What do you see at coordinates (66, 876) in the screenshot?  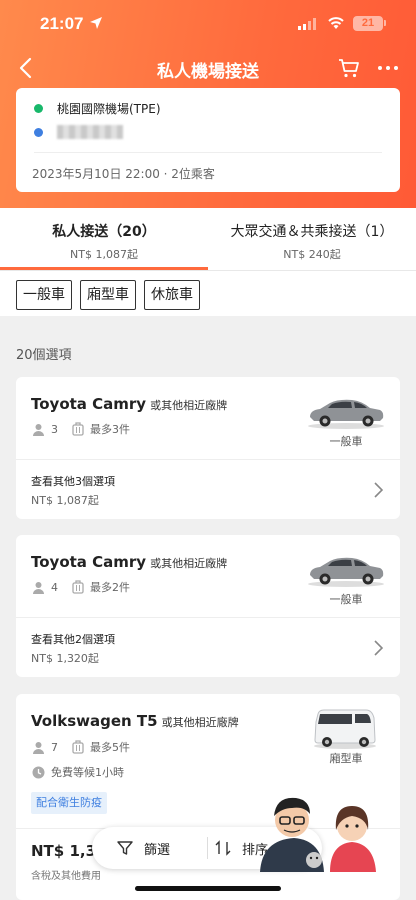 I see `price-note: 含稅及其他費用` at bounding box center [66, 876].